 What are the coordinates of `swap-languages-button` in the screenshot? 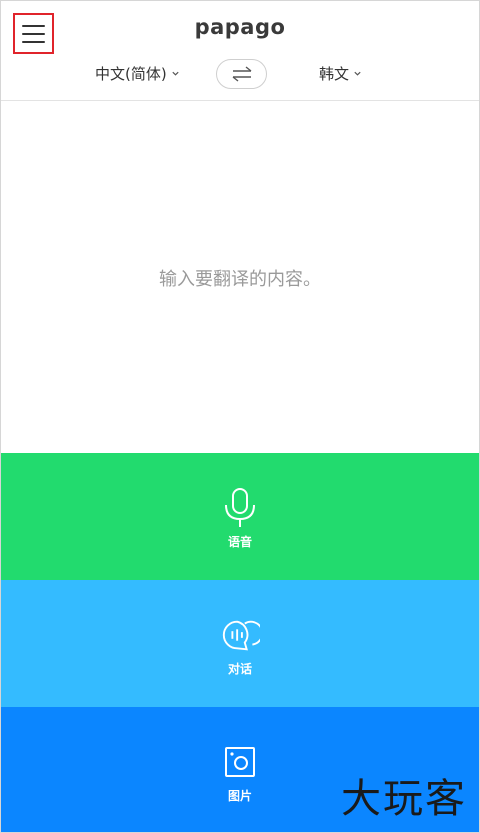 It's located at (241, 74).